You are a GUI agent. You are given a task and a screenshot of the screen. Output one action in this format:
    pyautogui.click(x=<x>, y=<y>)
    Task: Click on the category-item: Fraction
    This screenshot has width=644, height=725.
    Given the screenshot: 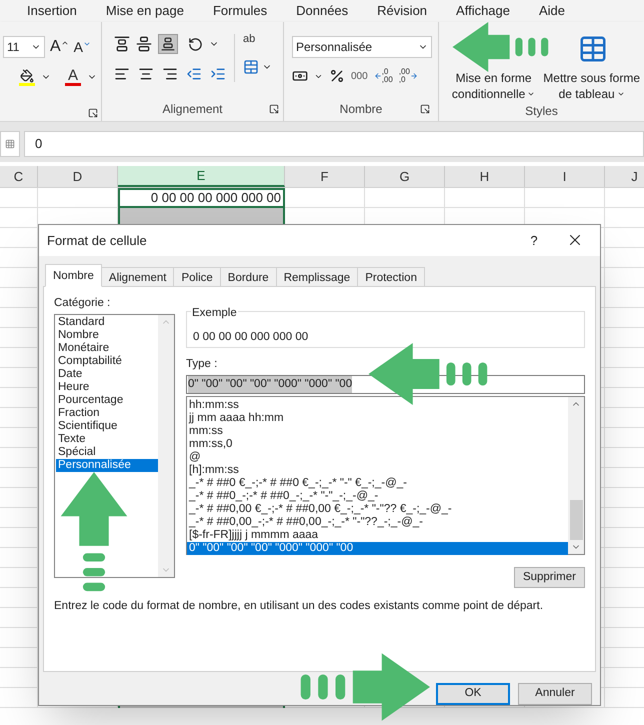 What is the action you would take?
    pyautogui.click(x=107, y=413)
    